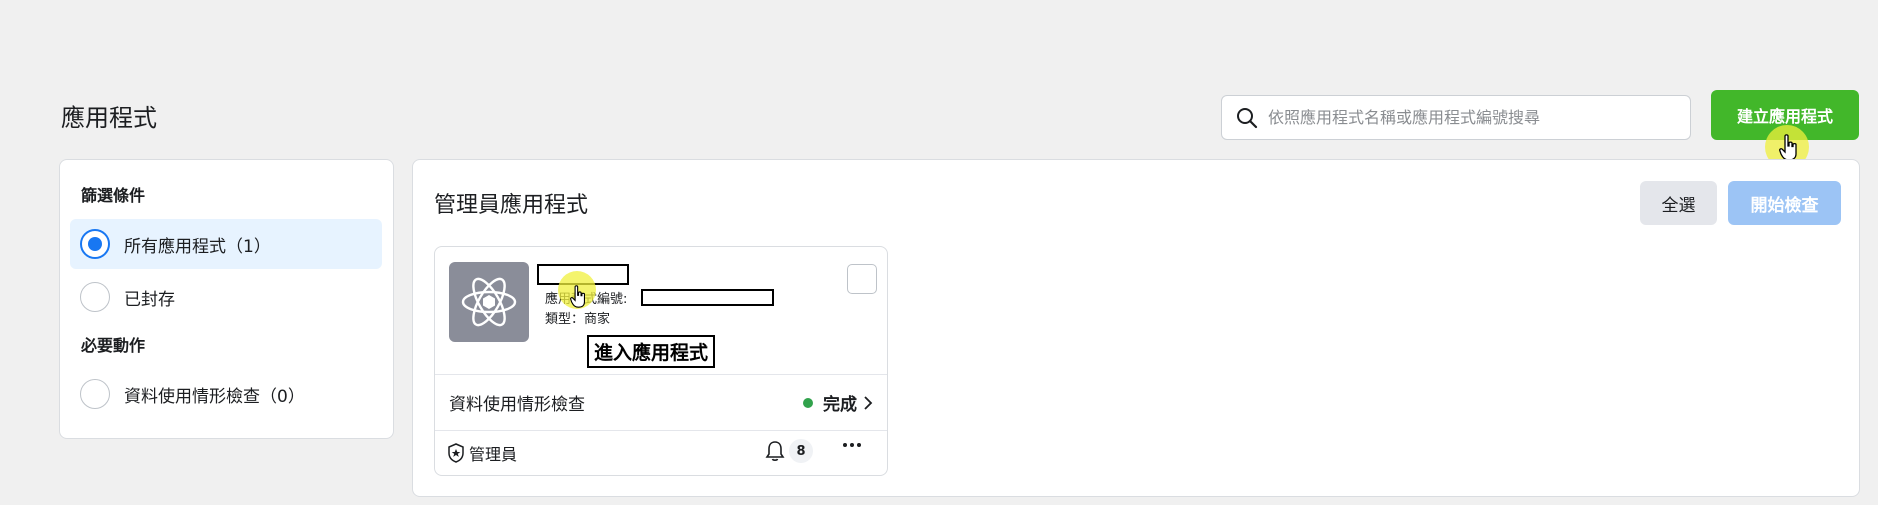 Image resolution: width=1878 pixels, height=505 pixels. Describe the element at coordinates (661, 453) in the screenshot. I see `card-footer: 管理員 8` at that location.